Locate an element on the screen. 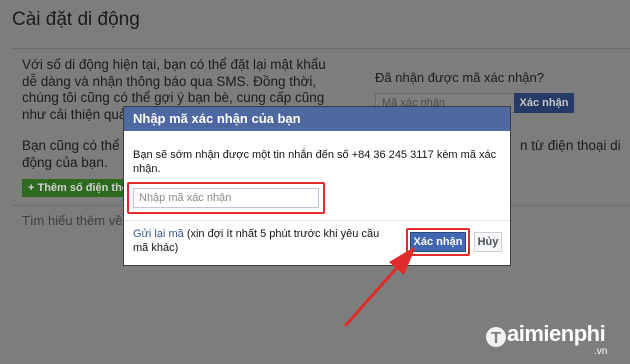  red-arrow-icon is located at coordinates (380, 286).